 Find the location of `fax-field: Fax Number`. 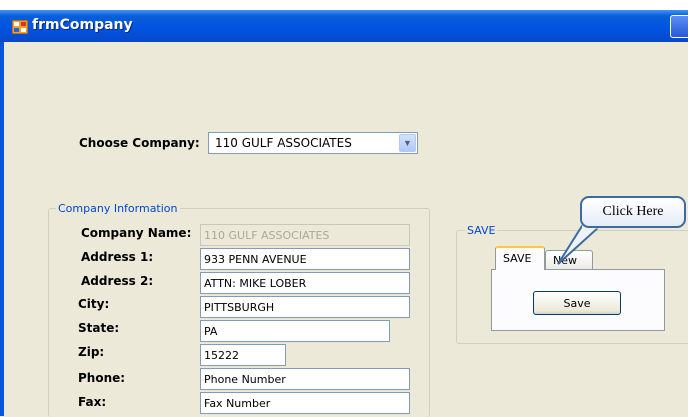

fax-field: Fax Number is located at coordinates (305, 403).